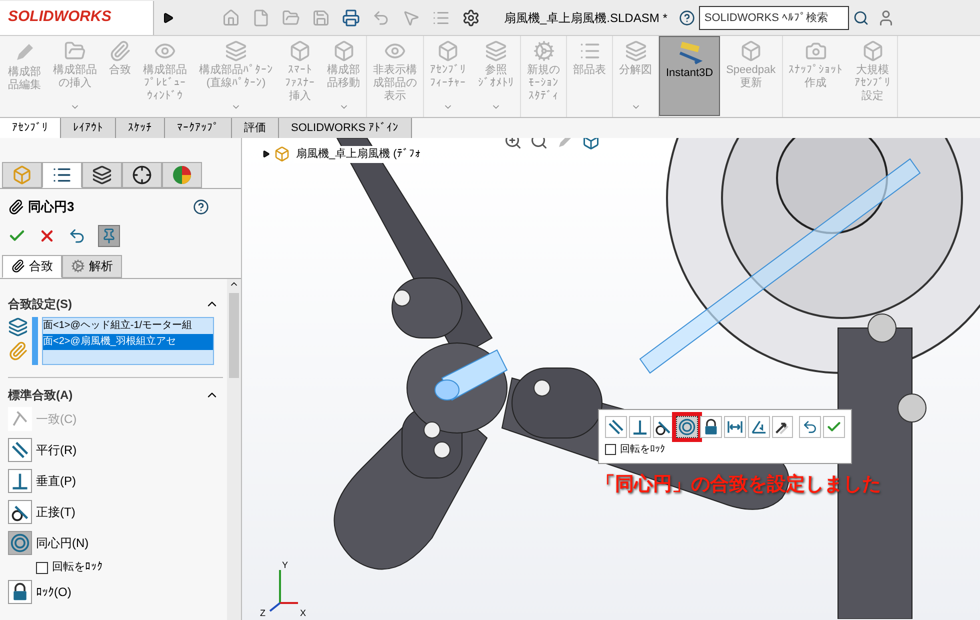  What do you see at coordinates (303, 613) in the screenshot?
I see `axis-label: X` at bounding box center [303, 613].